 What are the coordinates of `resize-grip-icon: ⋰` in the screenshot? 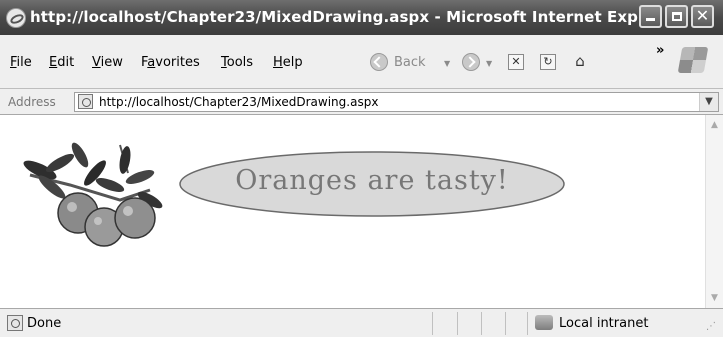 It's located at (713, 328).